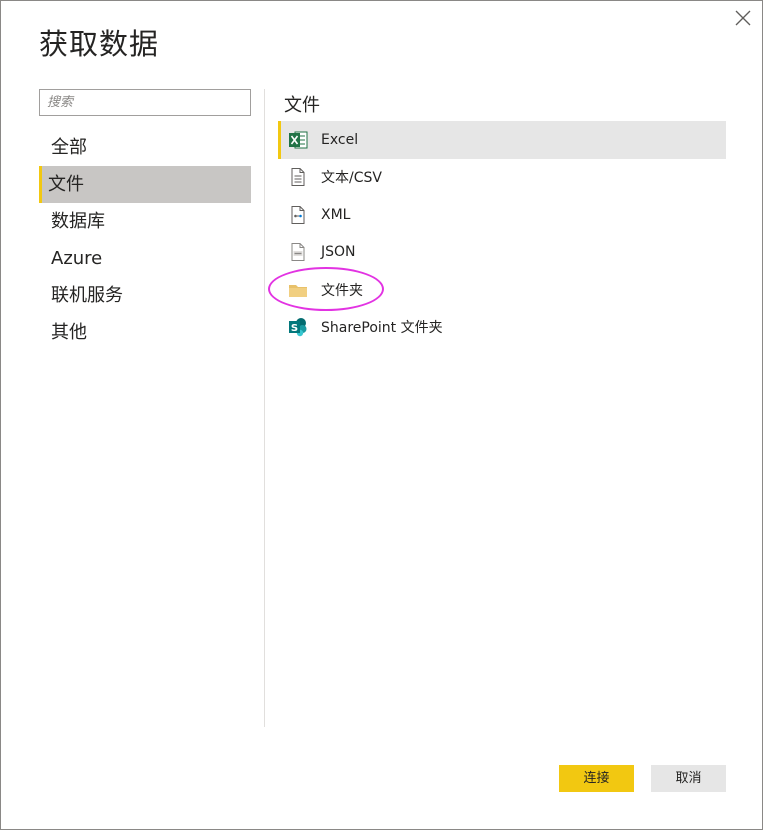 Image resolution: width=763 pixels, height=830 pixels. What do you see at coordinates (145, 221) in the screenshot?
I see `category-database: 数据库` at bounding box center [145, 221].